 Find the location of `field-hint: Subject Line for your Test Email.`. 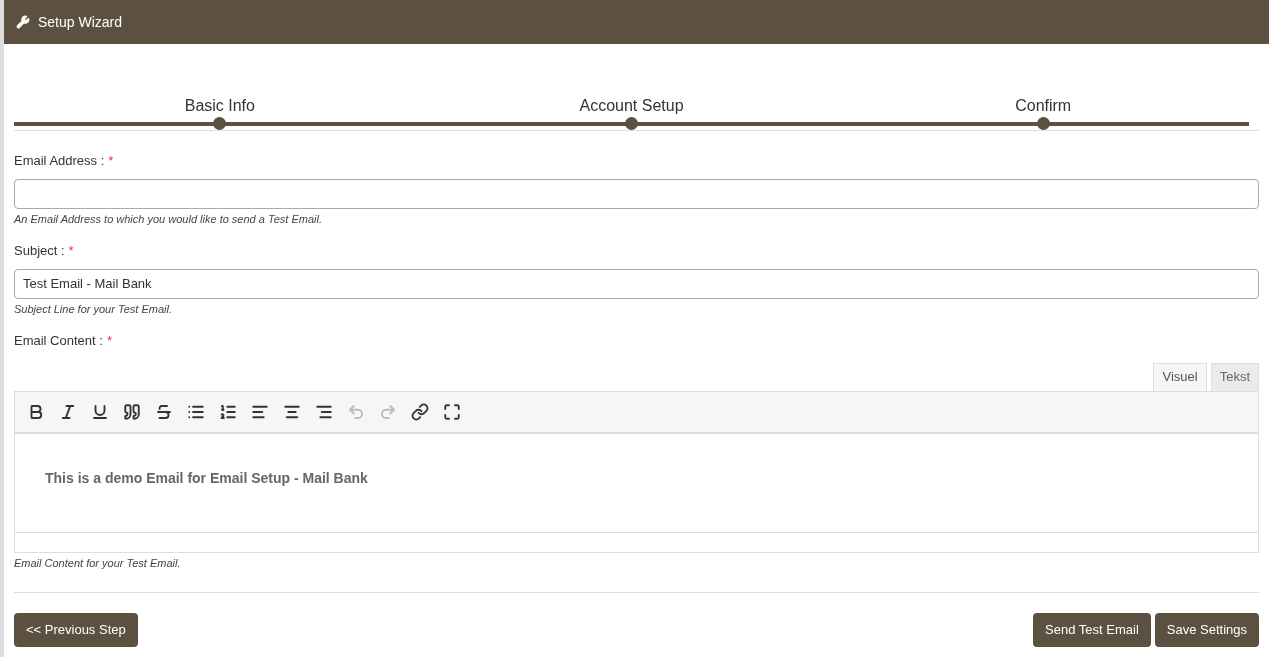

field-hint: Subject Line for your Test Email. is located at coordinates (93, 309).